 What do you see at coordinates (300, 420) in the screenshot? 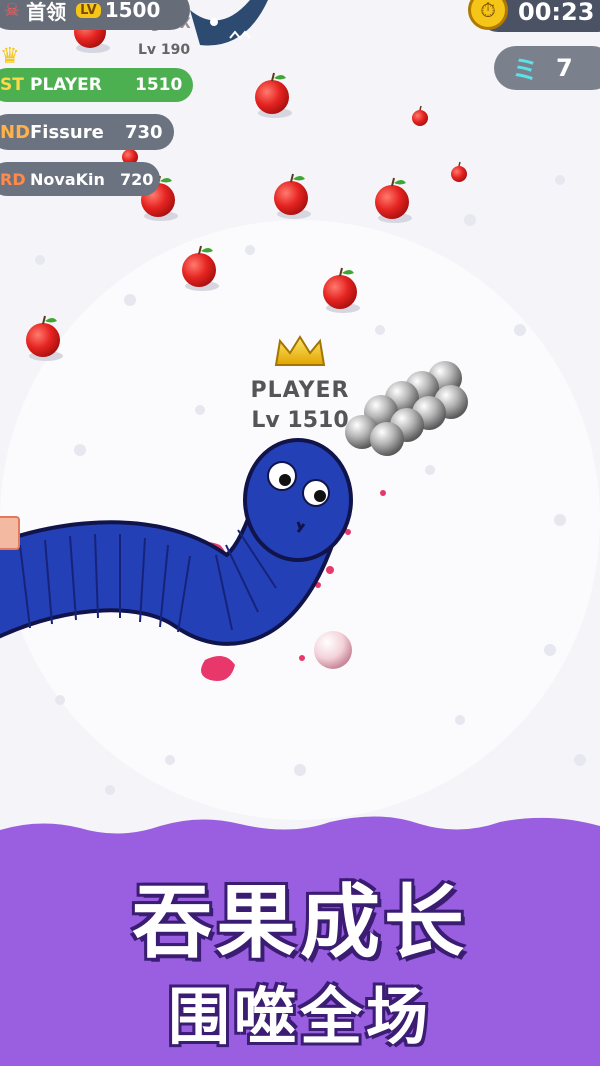
I see `player-level-label: Lv 1510` at bounding box center [300, 420].